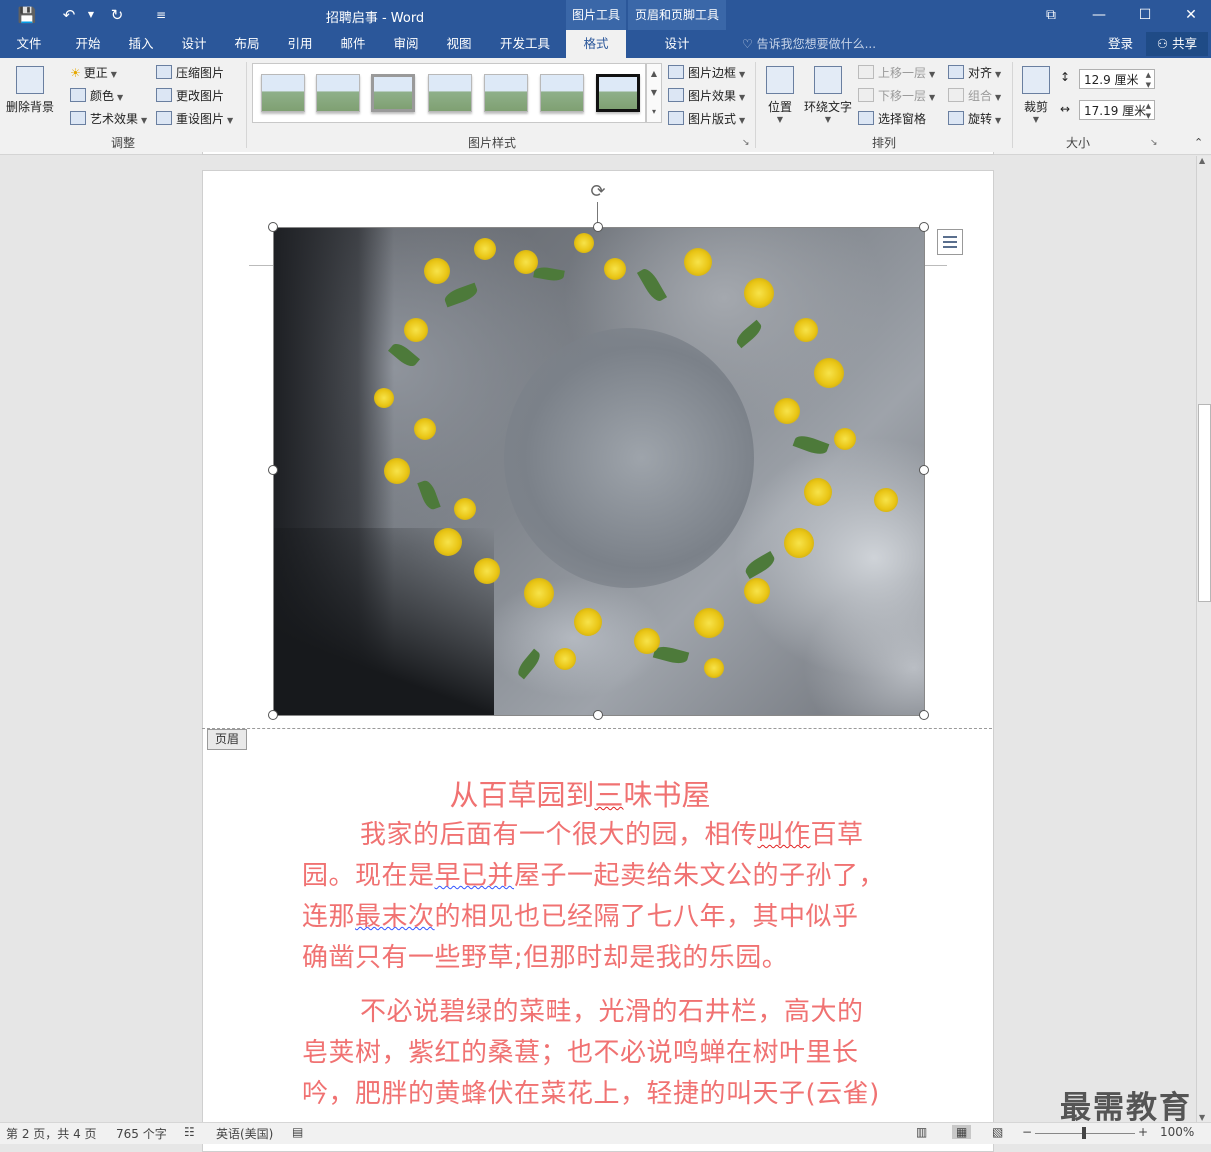  What do you see at coordinates (1145, 15) in the screenshot?
I see `maximize-icon: ☐` at bounding box center [1145, 15].